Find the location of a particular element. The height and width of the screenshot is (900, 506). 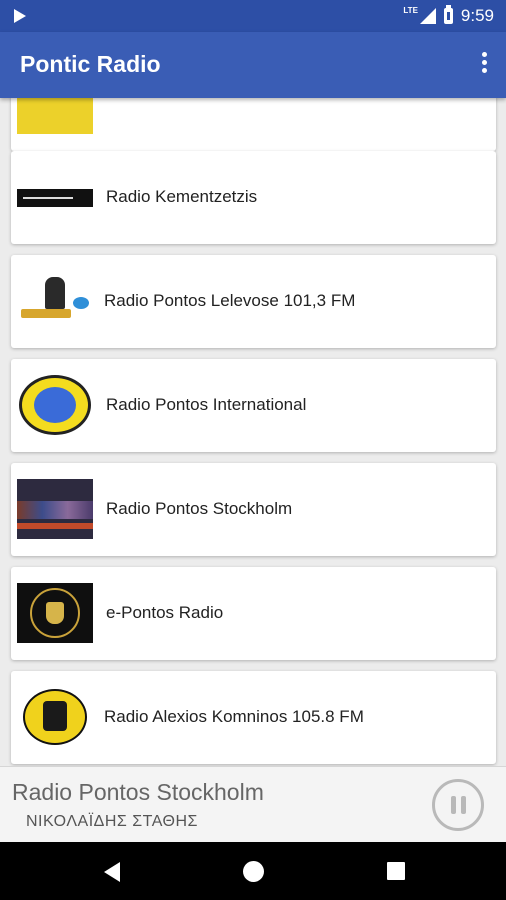

overflow-menu-icon is located at coordinates (484, 65).